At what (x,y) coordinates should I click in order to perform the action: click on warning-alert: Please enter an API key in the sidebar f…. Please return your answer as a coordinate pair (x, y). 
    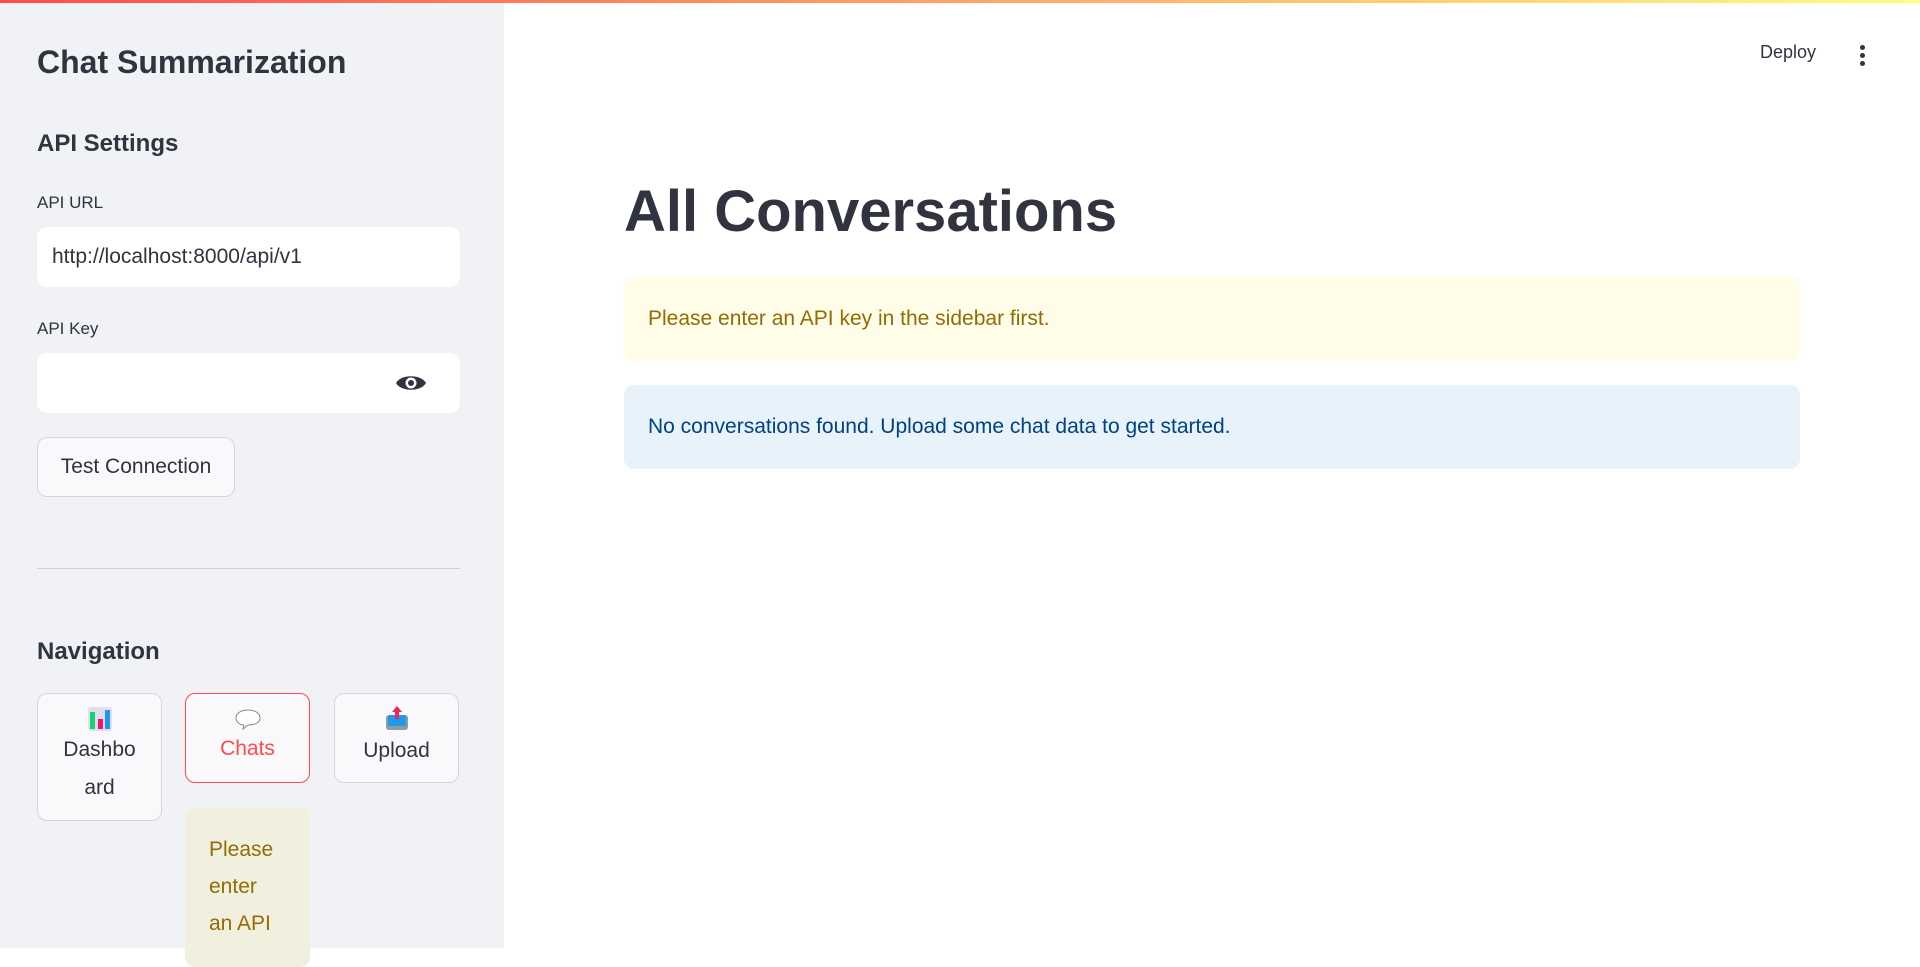
    Looking at the image, I should click on (1212, 319).